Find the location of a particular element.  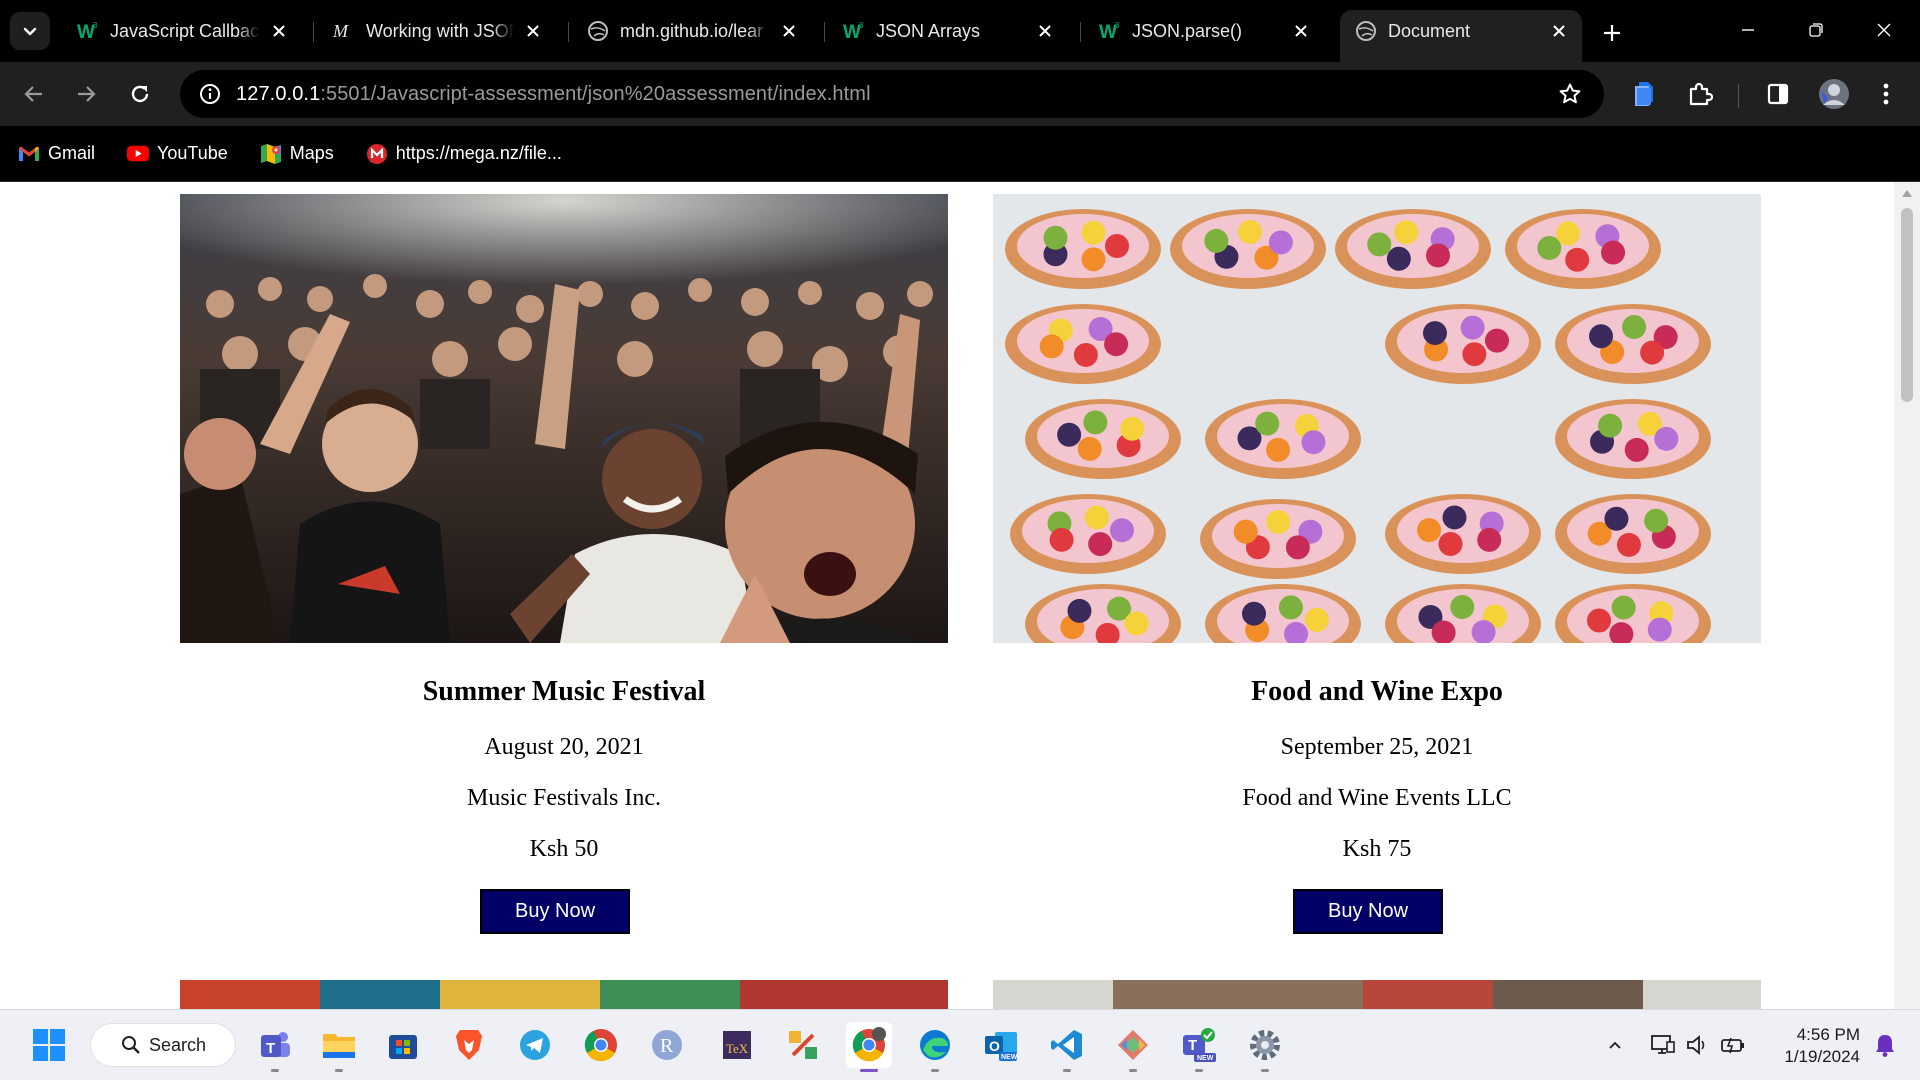

arrow-left-icon is located at coordinates (33, 94).